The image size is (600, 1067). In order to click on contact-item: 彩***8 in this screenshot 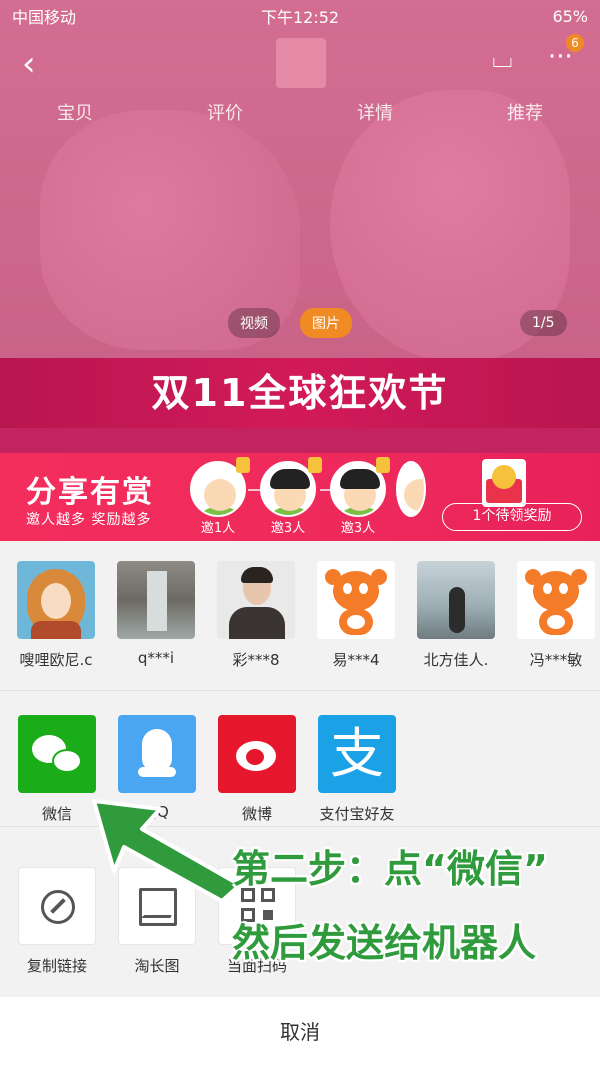, I will do `click(256, 615)`.